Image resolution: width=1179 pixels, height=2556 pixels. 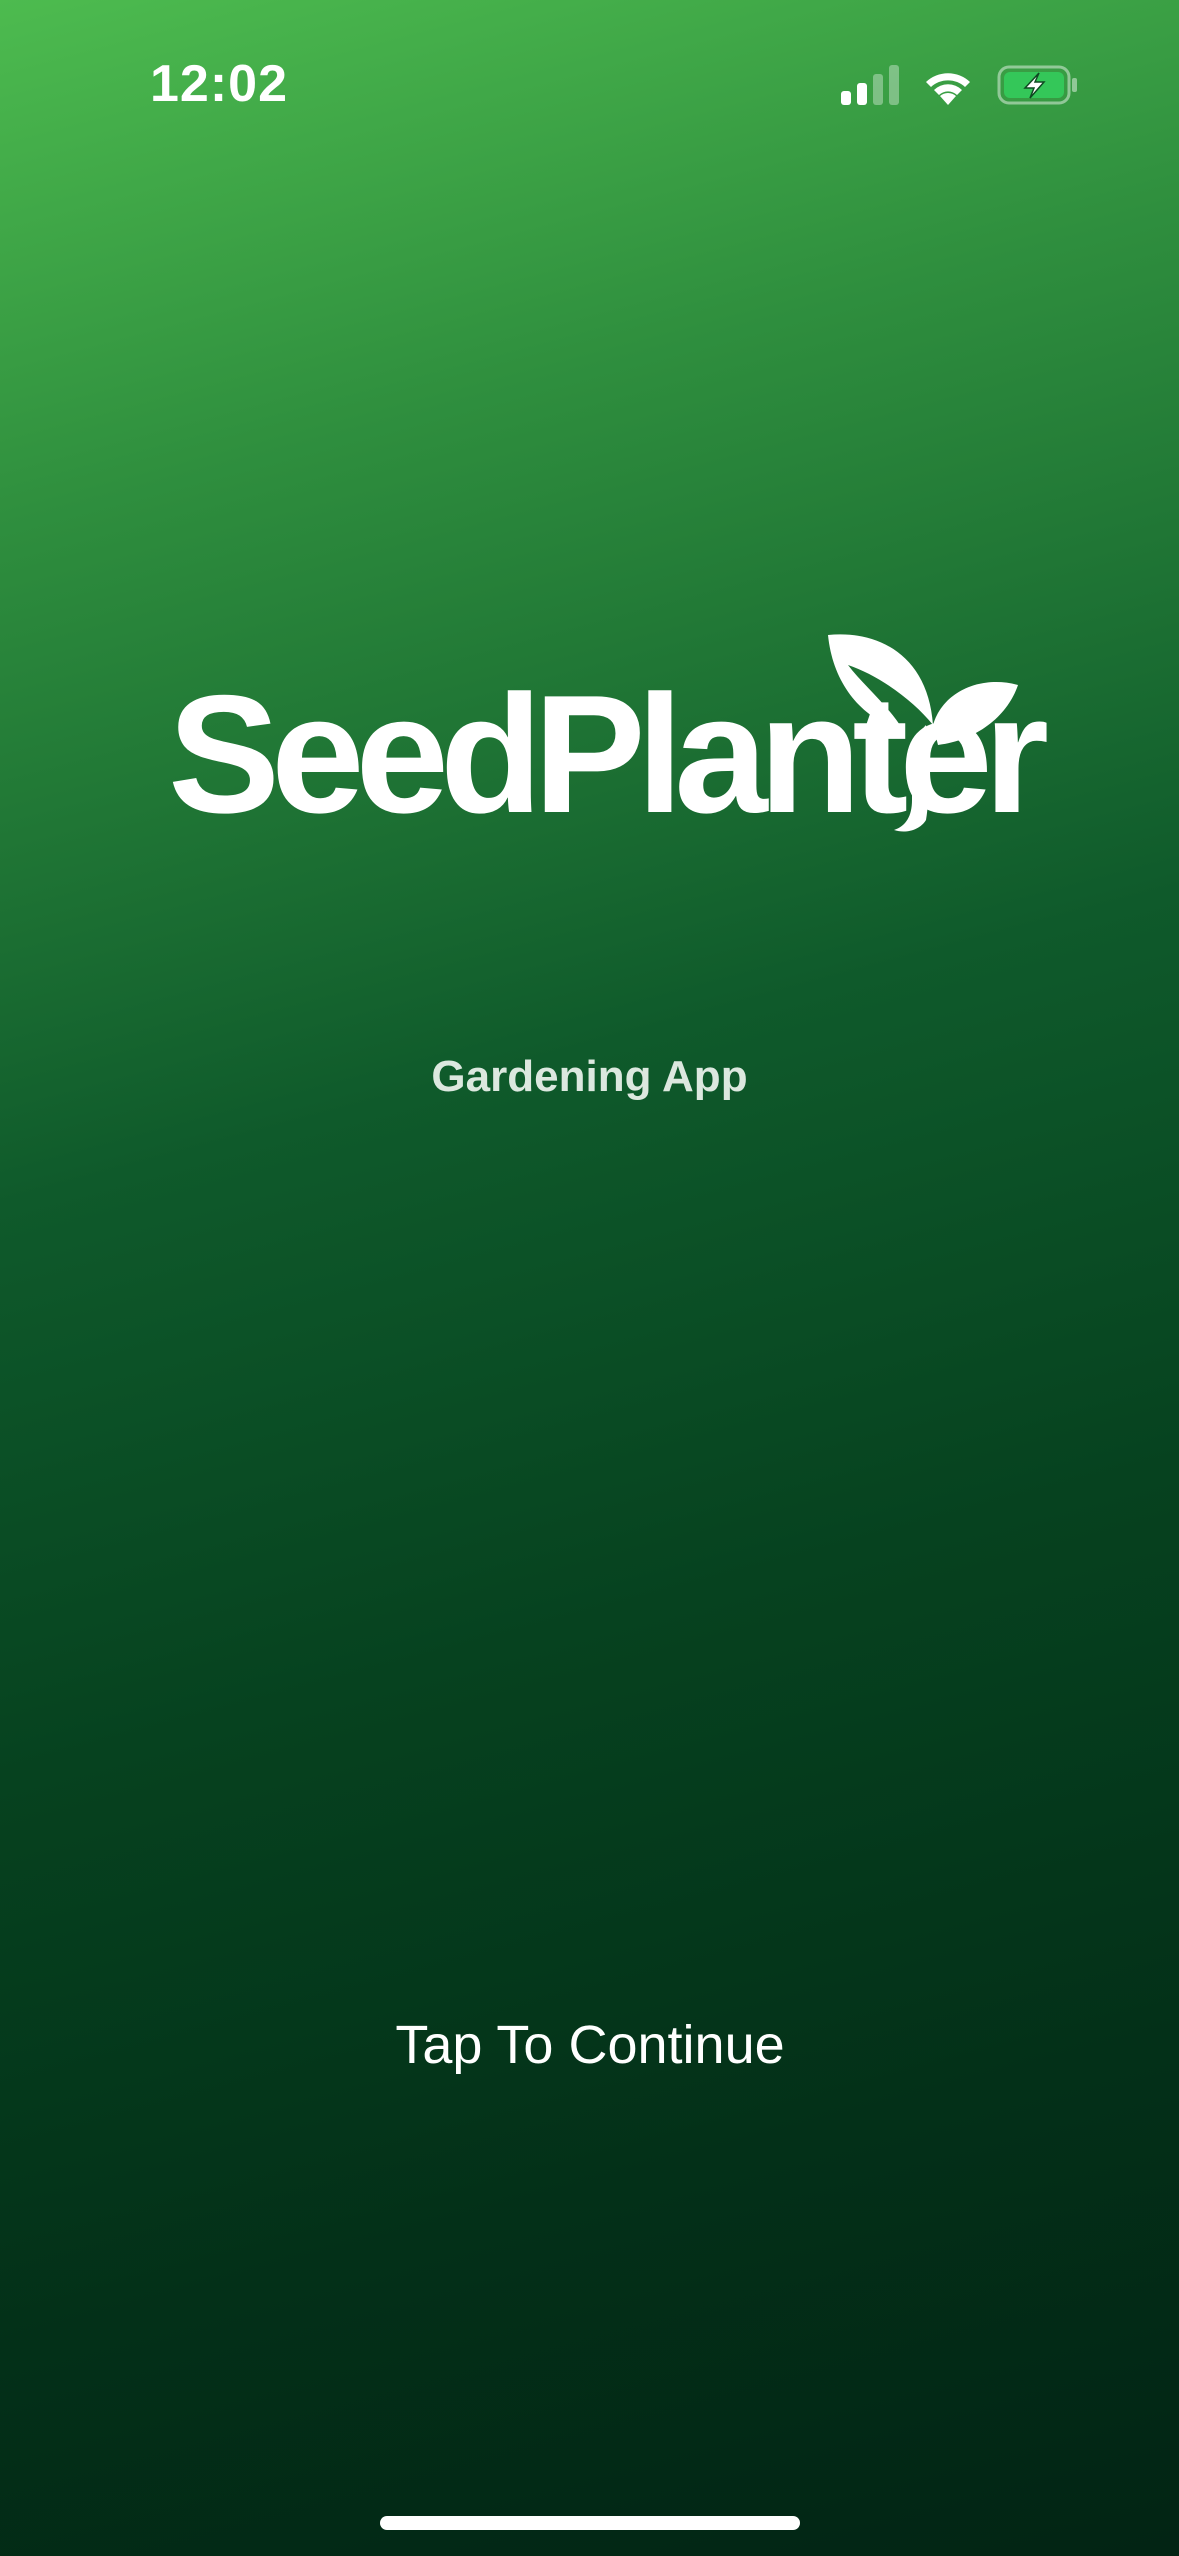 What do you see at coordinates (923, 733) in the screenshot?
I see `sprout-icon` at bounding box center [923, 733].